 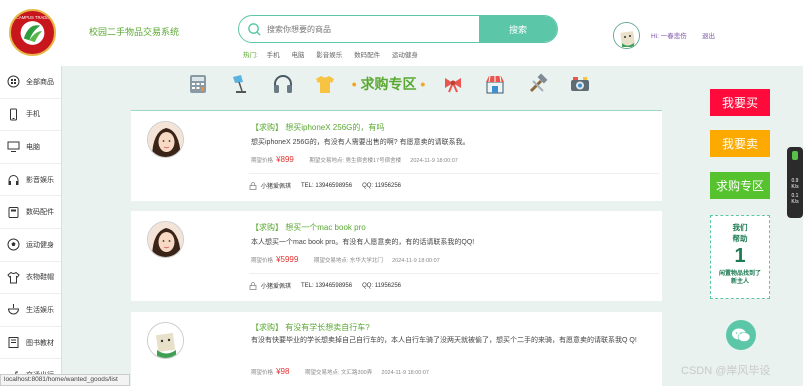 What do you see at coordinates (357, 373) in the screenshot?
I see `post-location: 文汇路300弄` at bounding box center [357, 373].